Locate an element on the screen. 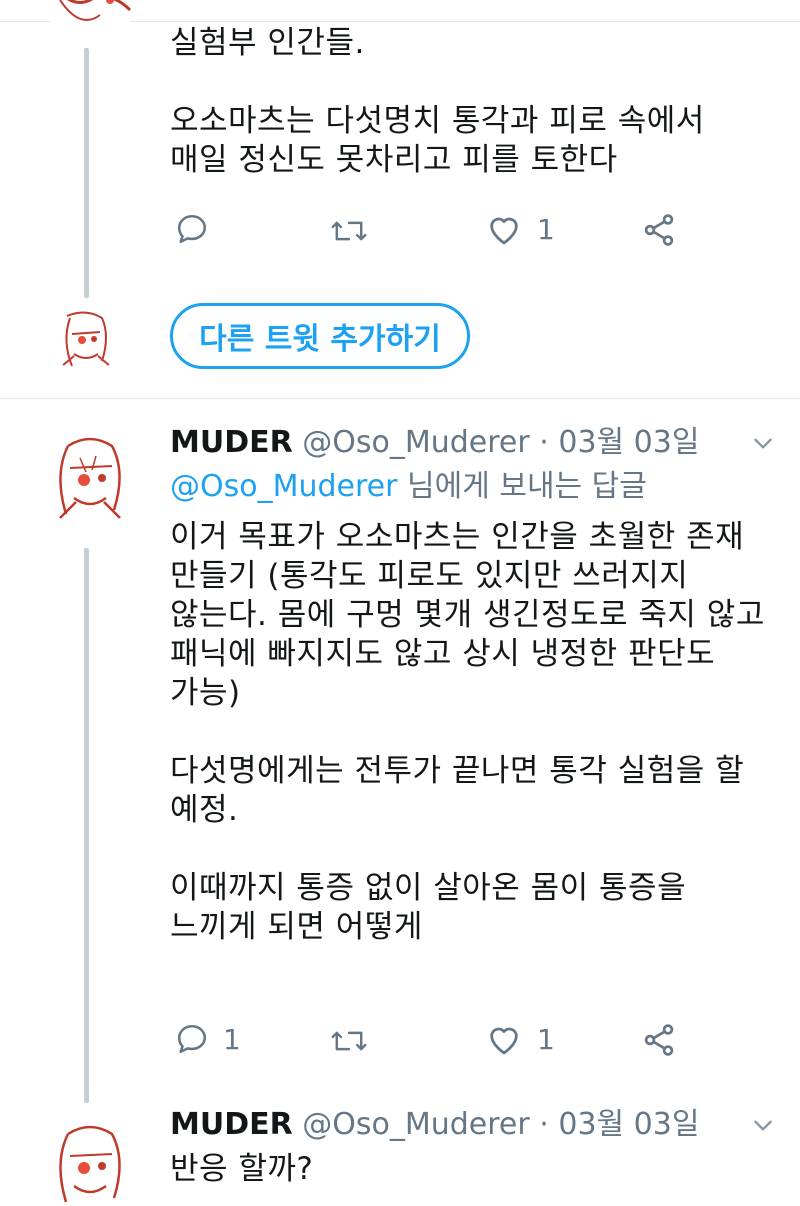 The height and width of the screenshot is (1206, 800). reply-context: @Oso_Muderer 님에게 보내는 답글 is located at coordinates (408, 487).